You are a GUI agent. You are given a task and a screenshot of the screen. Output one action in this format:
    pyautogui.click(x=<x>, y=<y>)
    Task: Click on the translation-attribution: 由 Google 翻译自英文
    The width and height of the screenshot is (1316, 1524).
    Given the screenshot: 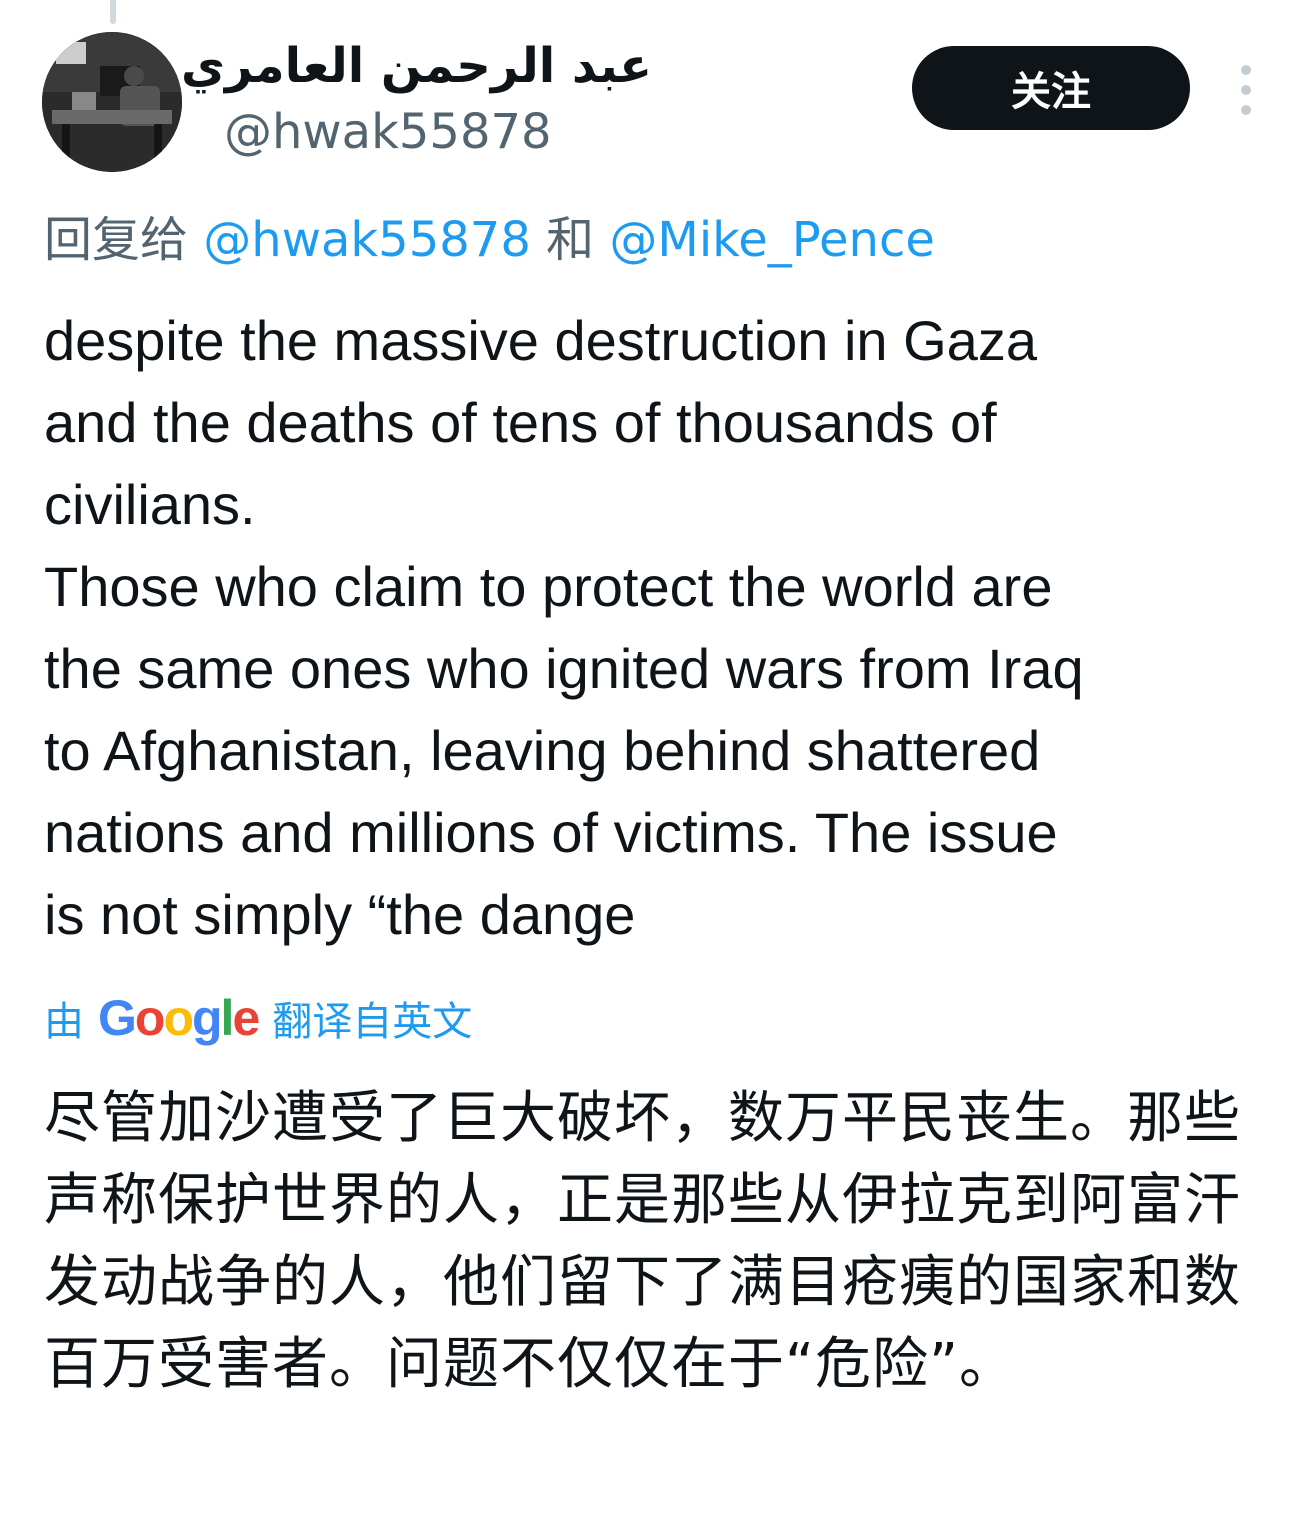 What is the action you would take?
    pyautogui.click(x=258, y=1018)
    